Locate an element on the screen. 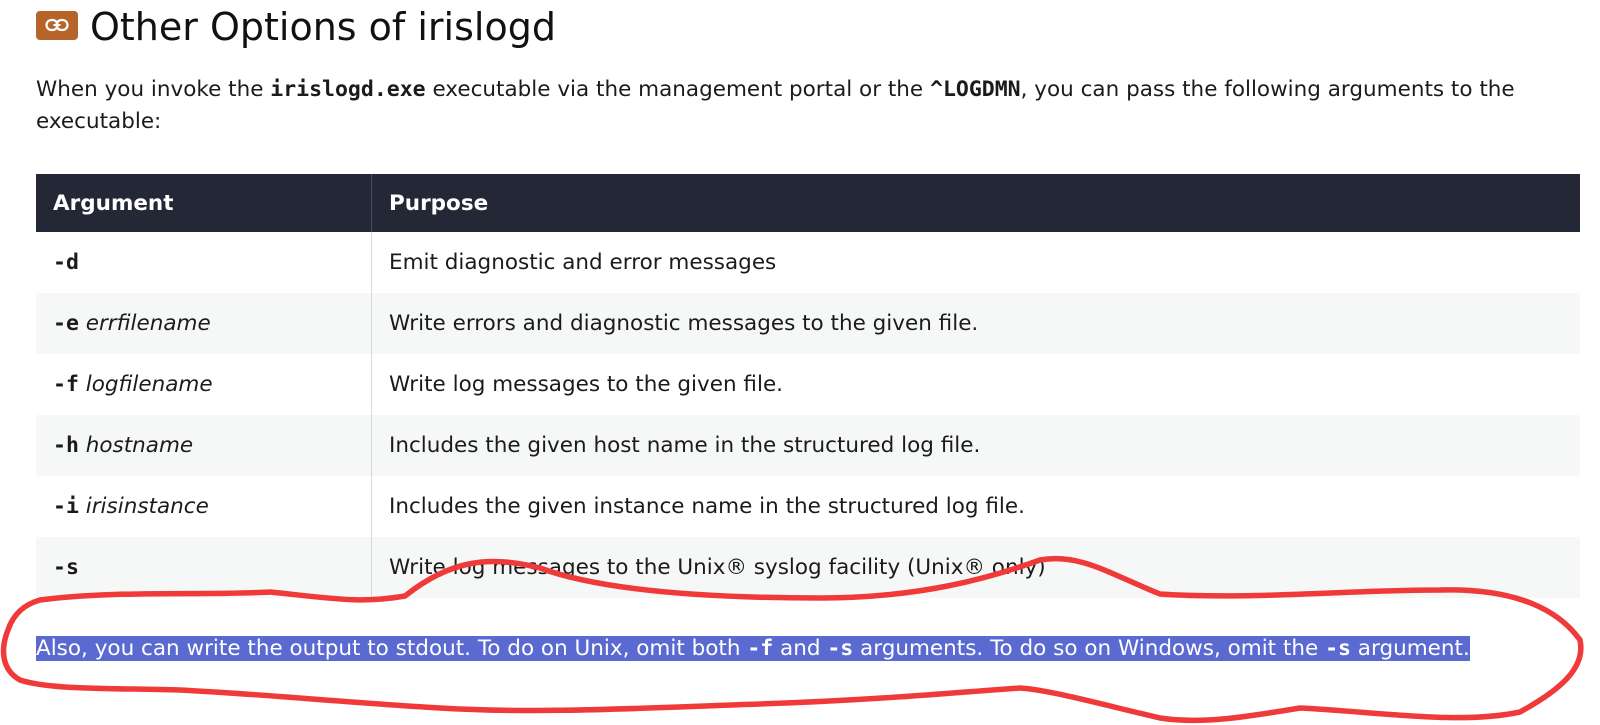 The height and width of the screenshot is (725, 1600). argument-param: irisinstance is located at coordinates (147, 506).